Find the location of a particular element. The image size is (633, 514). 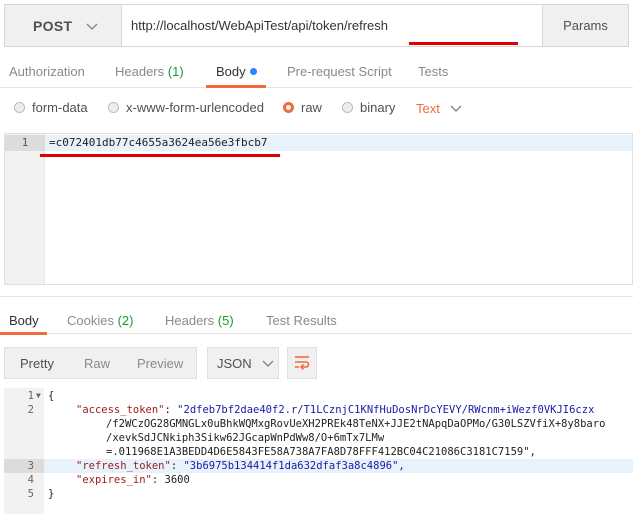

radio-label: form-data is located at coordinates (60, 107).